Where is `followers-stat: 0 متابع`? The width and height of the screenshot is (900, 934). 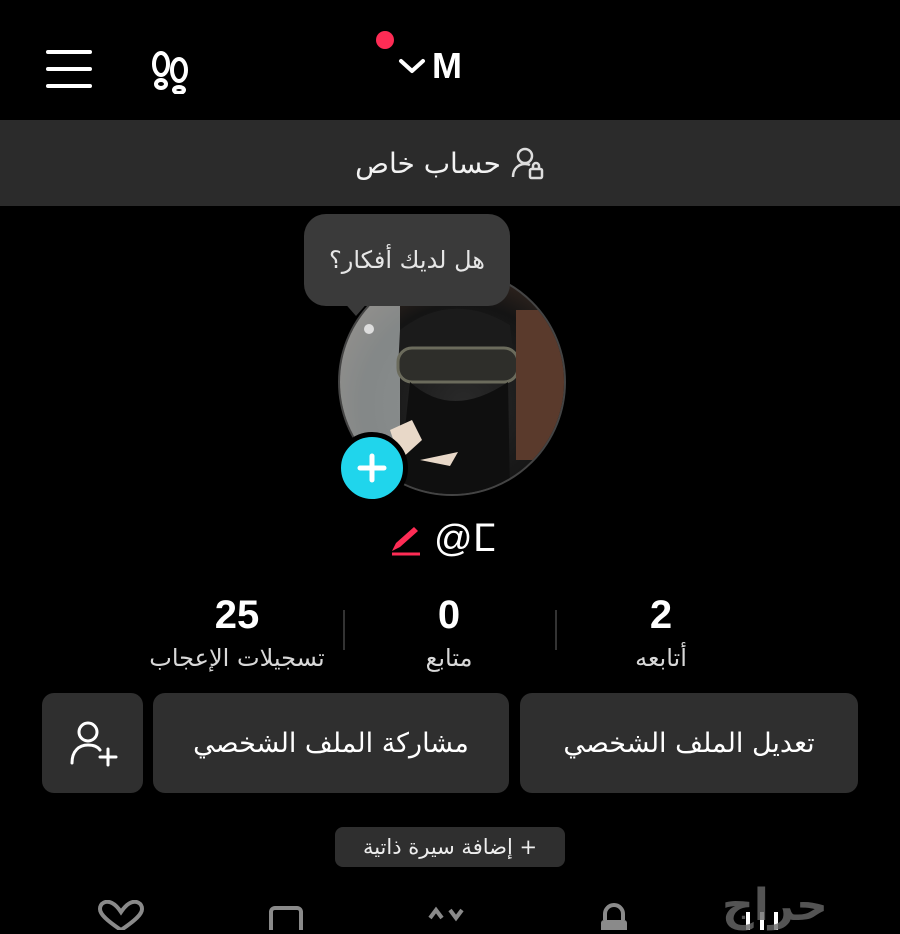
followers-stat: 0 متابع is located at coordinates (449, 632).